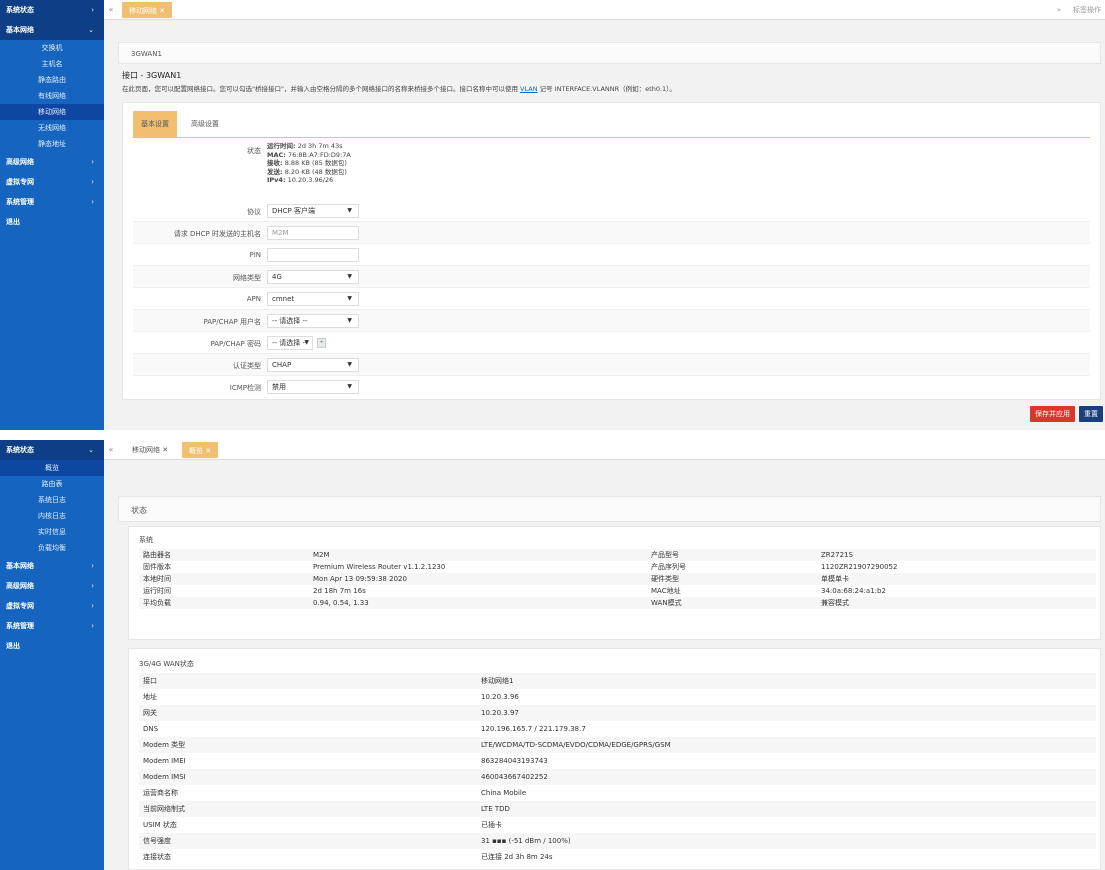  Describe the element at coordinates (313, 211) in the screenshot. I see `protocol-select: DHCP 客户端 ▼` at that location.